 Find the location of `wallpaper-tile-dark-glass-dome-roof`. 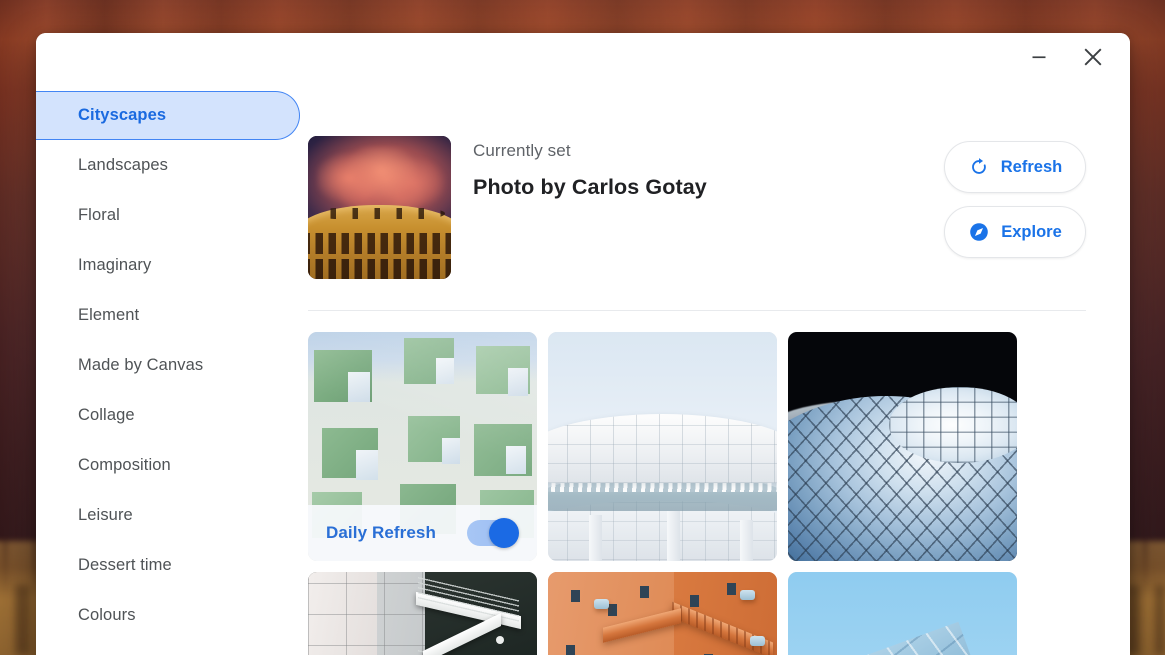

wallpaper-tile-dark-glass-dome-roof is located at coordinates (902, 446).